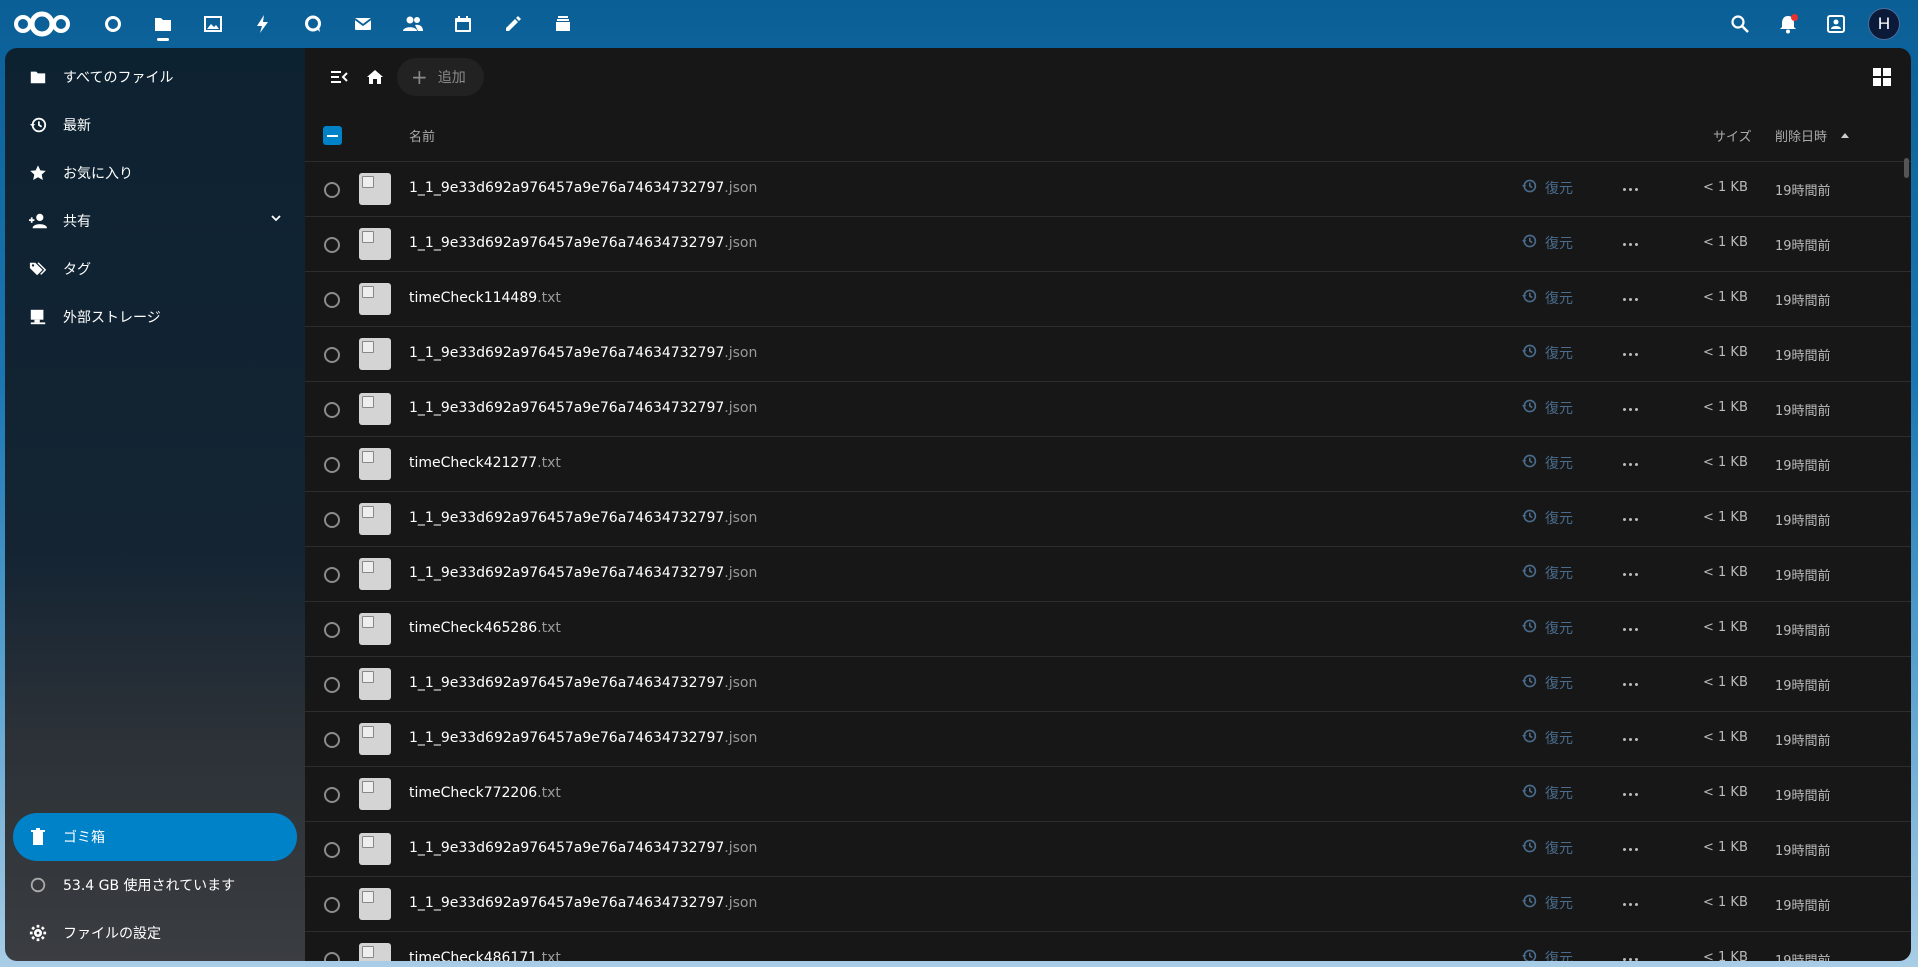  Describe the element at coordinates (485, 463) in the screenshot. I see `file-name: timeCheck421277.txt` at that location.